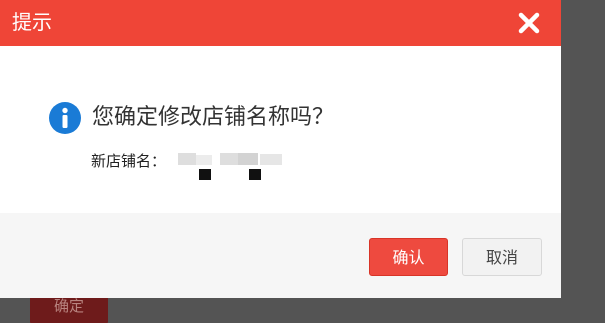 The height and width of the screenshot is (323, 605). What do you see at coordinates (529, 23) in the screenshot?
I see `close-icon` at bounding box center [529, 23].